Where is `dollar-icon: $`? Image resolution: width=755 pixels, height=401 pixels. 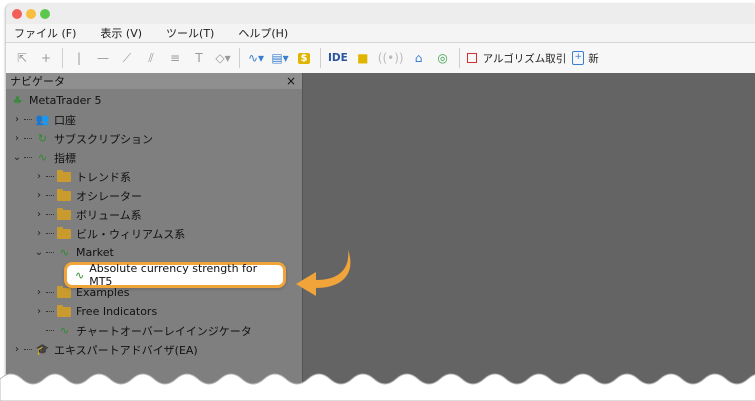 dollar-icon: $ is located at coordinates (304, 58).